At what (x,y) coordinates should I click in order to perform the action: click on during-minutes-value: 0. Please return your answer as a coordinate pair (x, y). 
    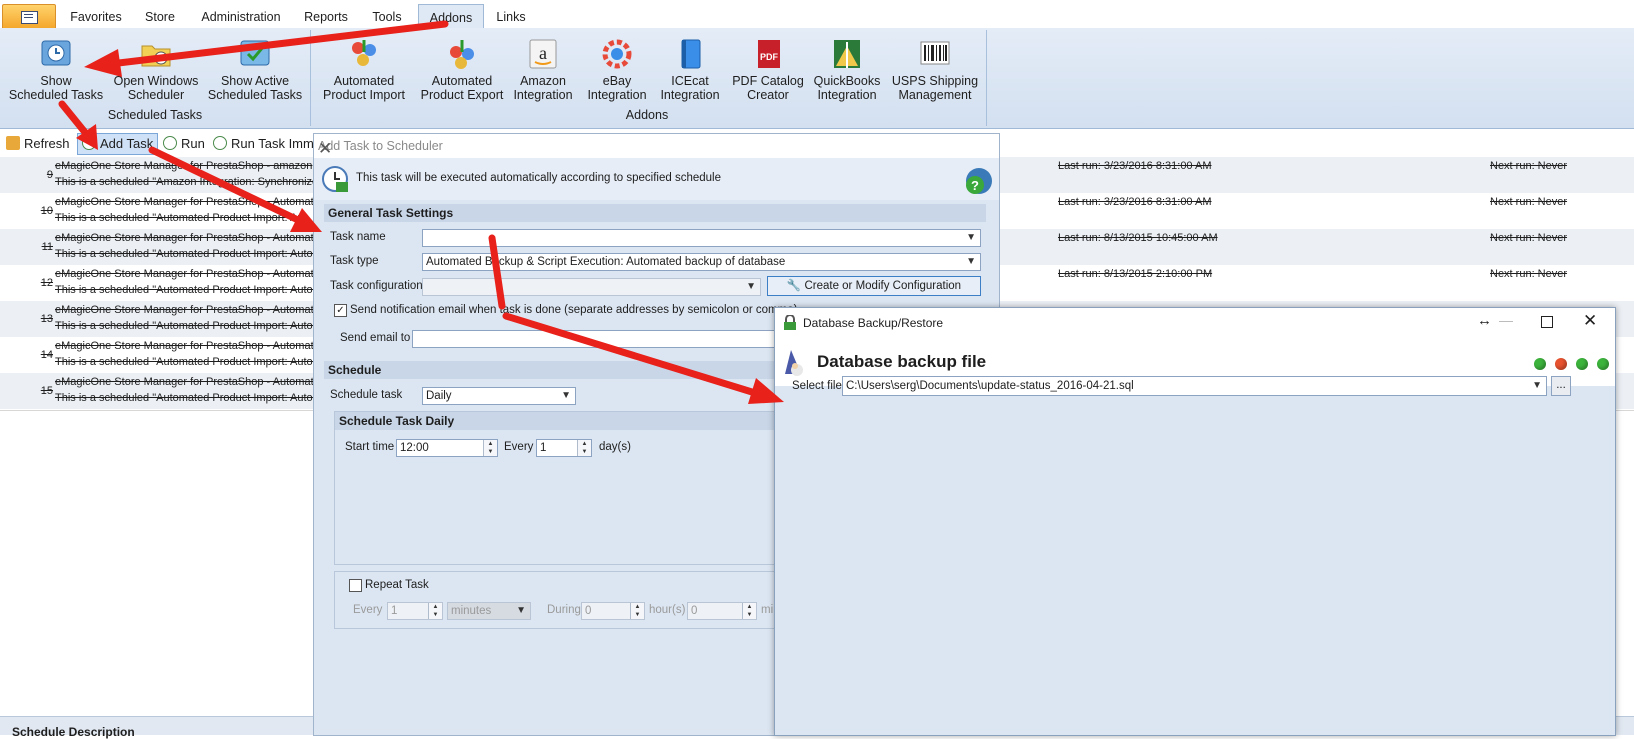
    Looking at the image, I should click on (694, 611).